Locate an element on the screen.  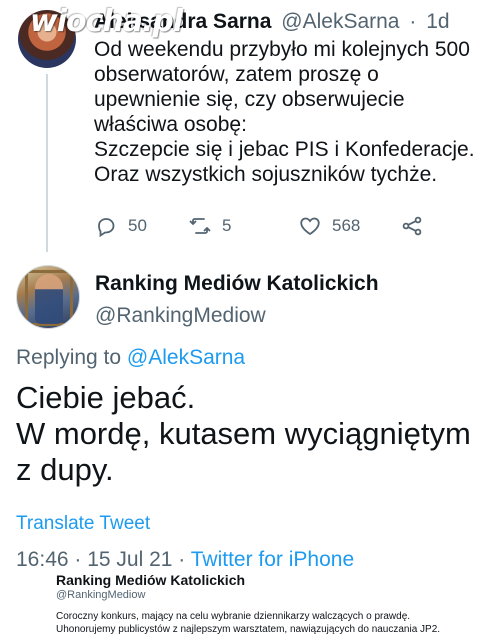
replying-mention: @AlekSarna is located at coordinates (186, 357).